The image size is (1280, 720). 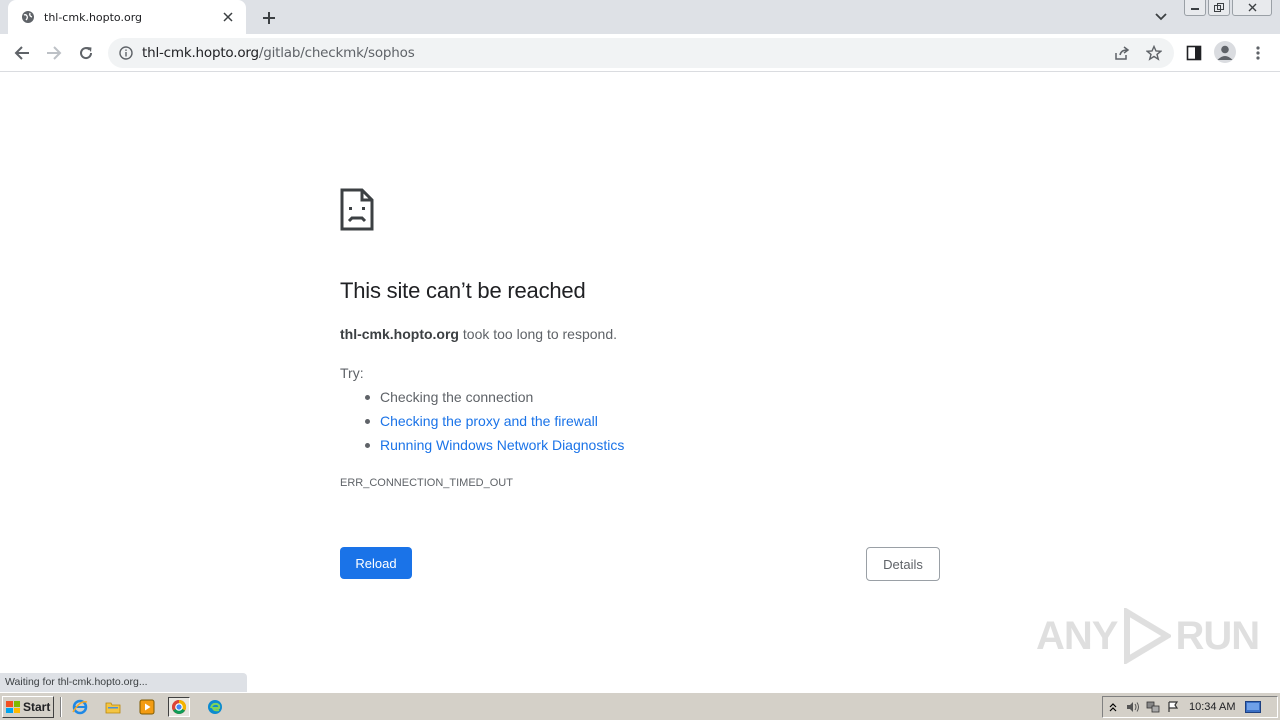 I want to click on browser-toolbar: thl-cmk.hopto.org/gitlab/checkmk/sophos, so click(x=640, y=53).